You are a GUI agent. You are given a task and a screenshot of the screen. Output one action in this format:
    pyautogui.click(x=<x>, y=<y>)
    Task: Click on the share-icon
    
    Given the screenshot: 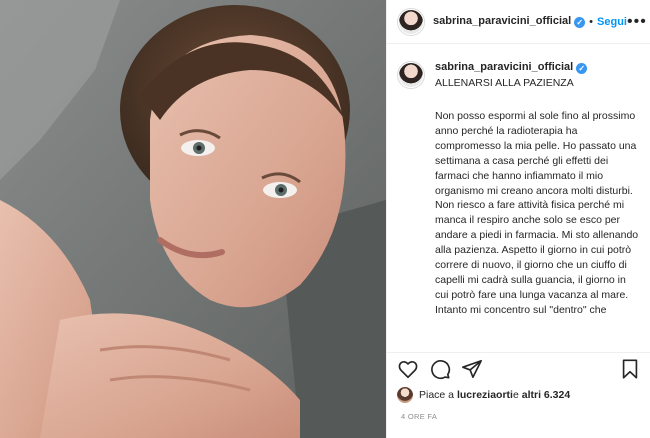 What is the action you would take?
    pyautogui.click(x=472, y=369)
    